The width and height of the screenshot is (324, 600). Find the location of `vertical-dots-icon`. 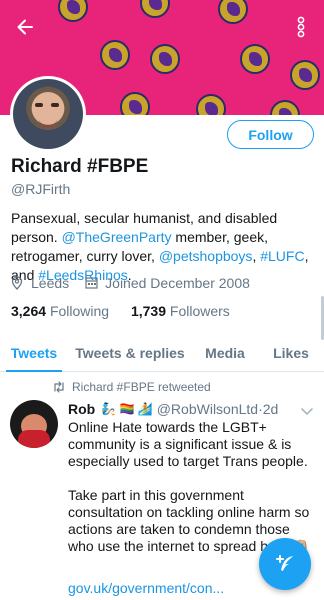

vertical-dots-icon is located at coordinates (301, 27).